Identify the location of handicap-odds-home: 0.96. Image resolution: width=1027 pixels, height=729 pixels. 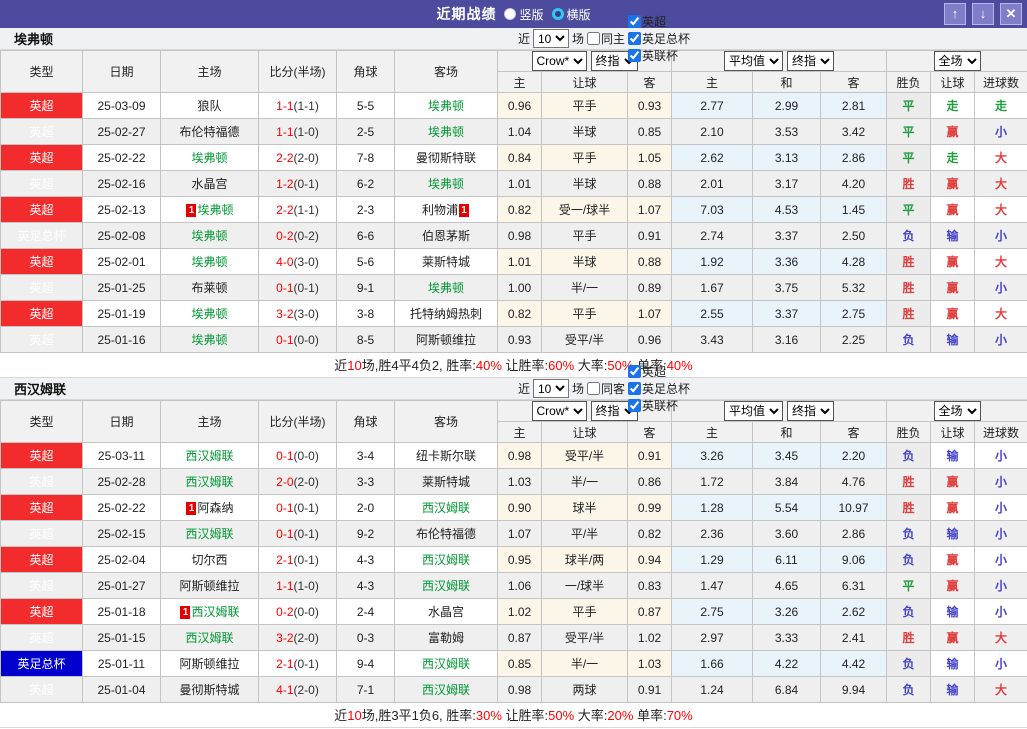
(519, 105).